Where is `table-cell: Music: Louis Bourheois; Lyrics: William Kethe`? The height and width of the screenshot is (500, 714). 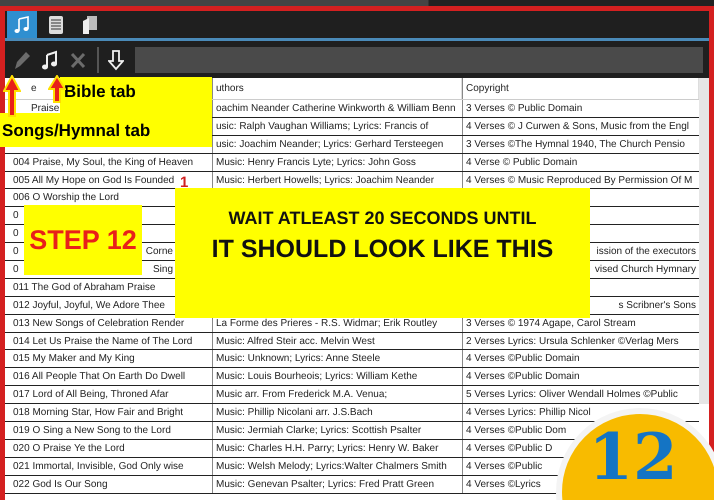
table-cell: Music: Louis Bourheois; Lyrics: William Kethe is located at coordinates (317, 376).